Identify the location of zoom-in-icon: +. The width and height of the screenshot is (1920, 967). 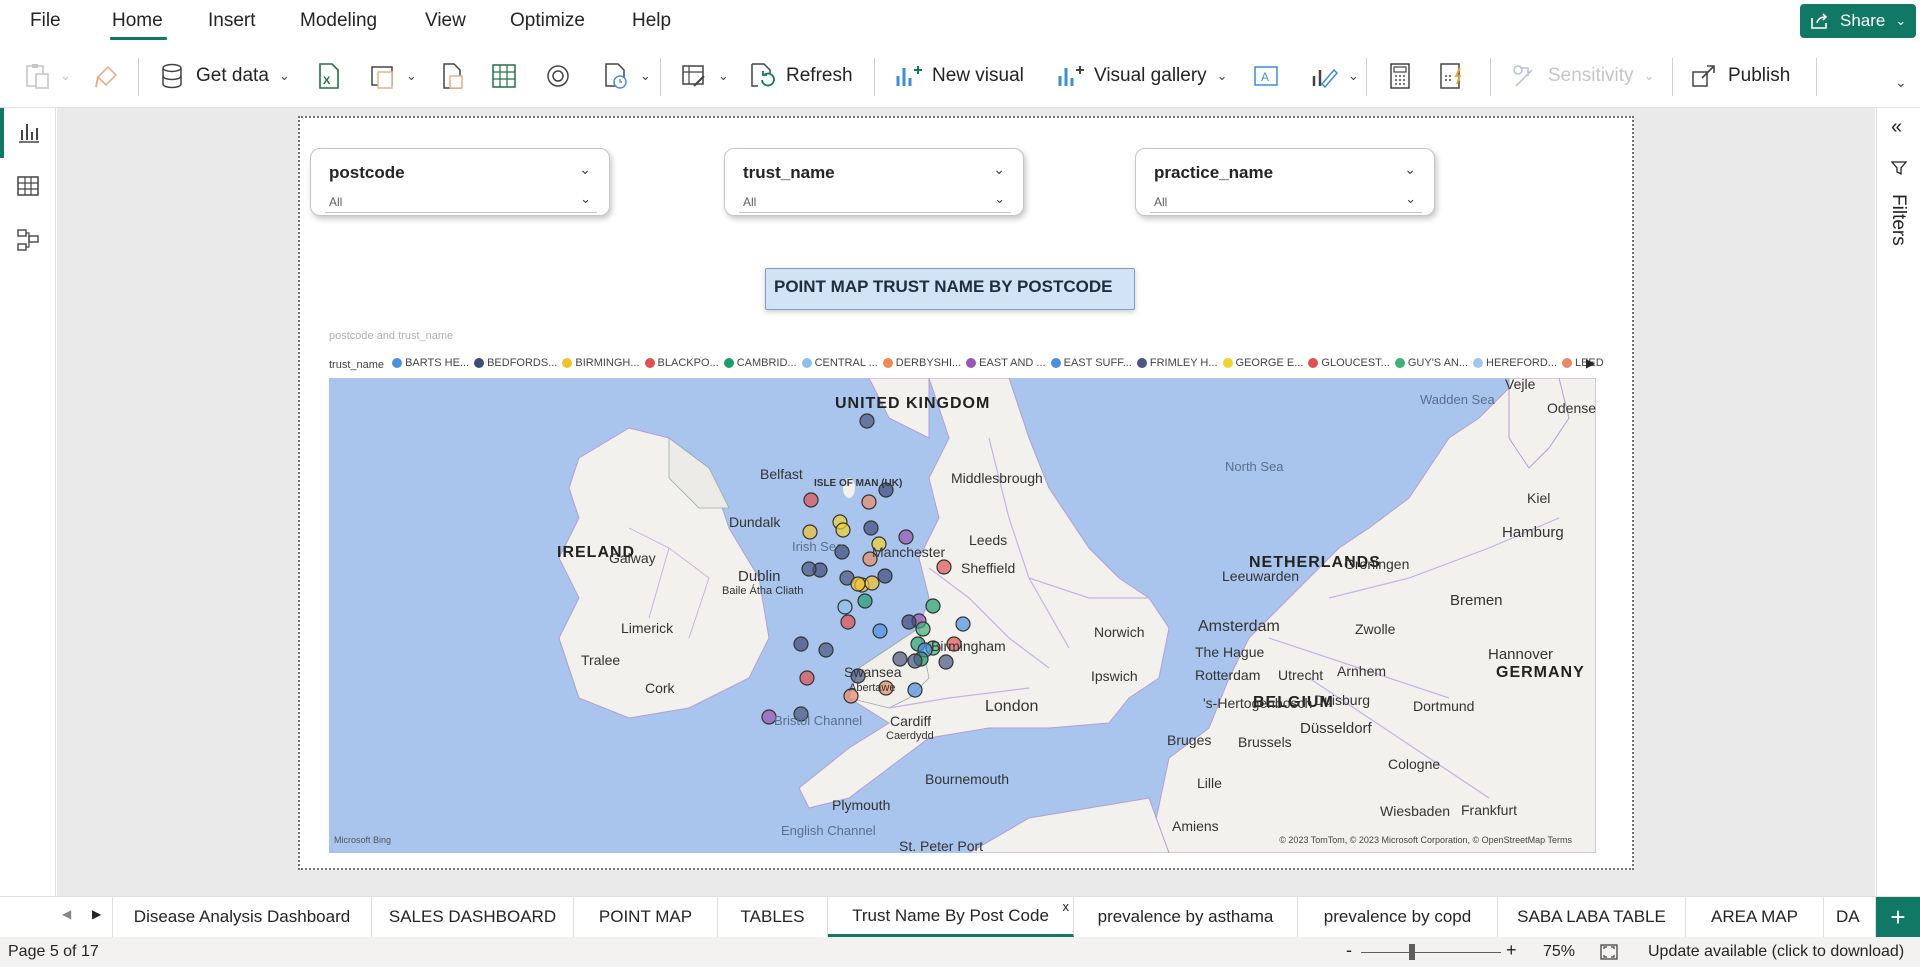
(1511, 950).